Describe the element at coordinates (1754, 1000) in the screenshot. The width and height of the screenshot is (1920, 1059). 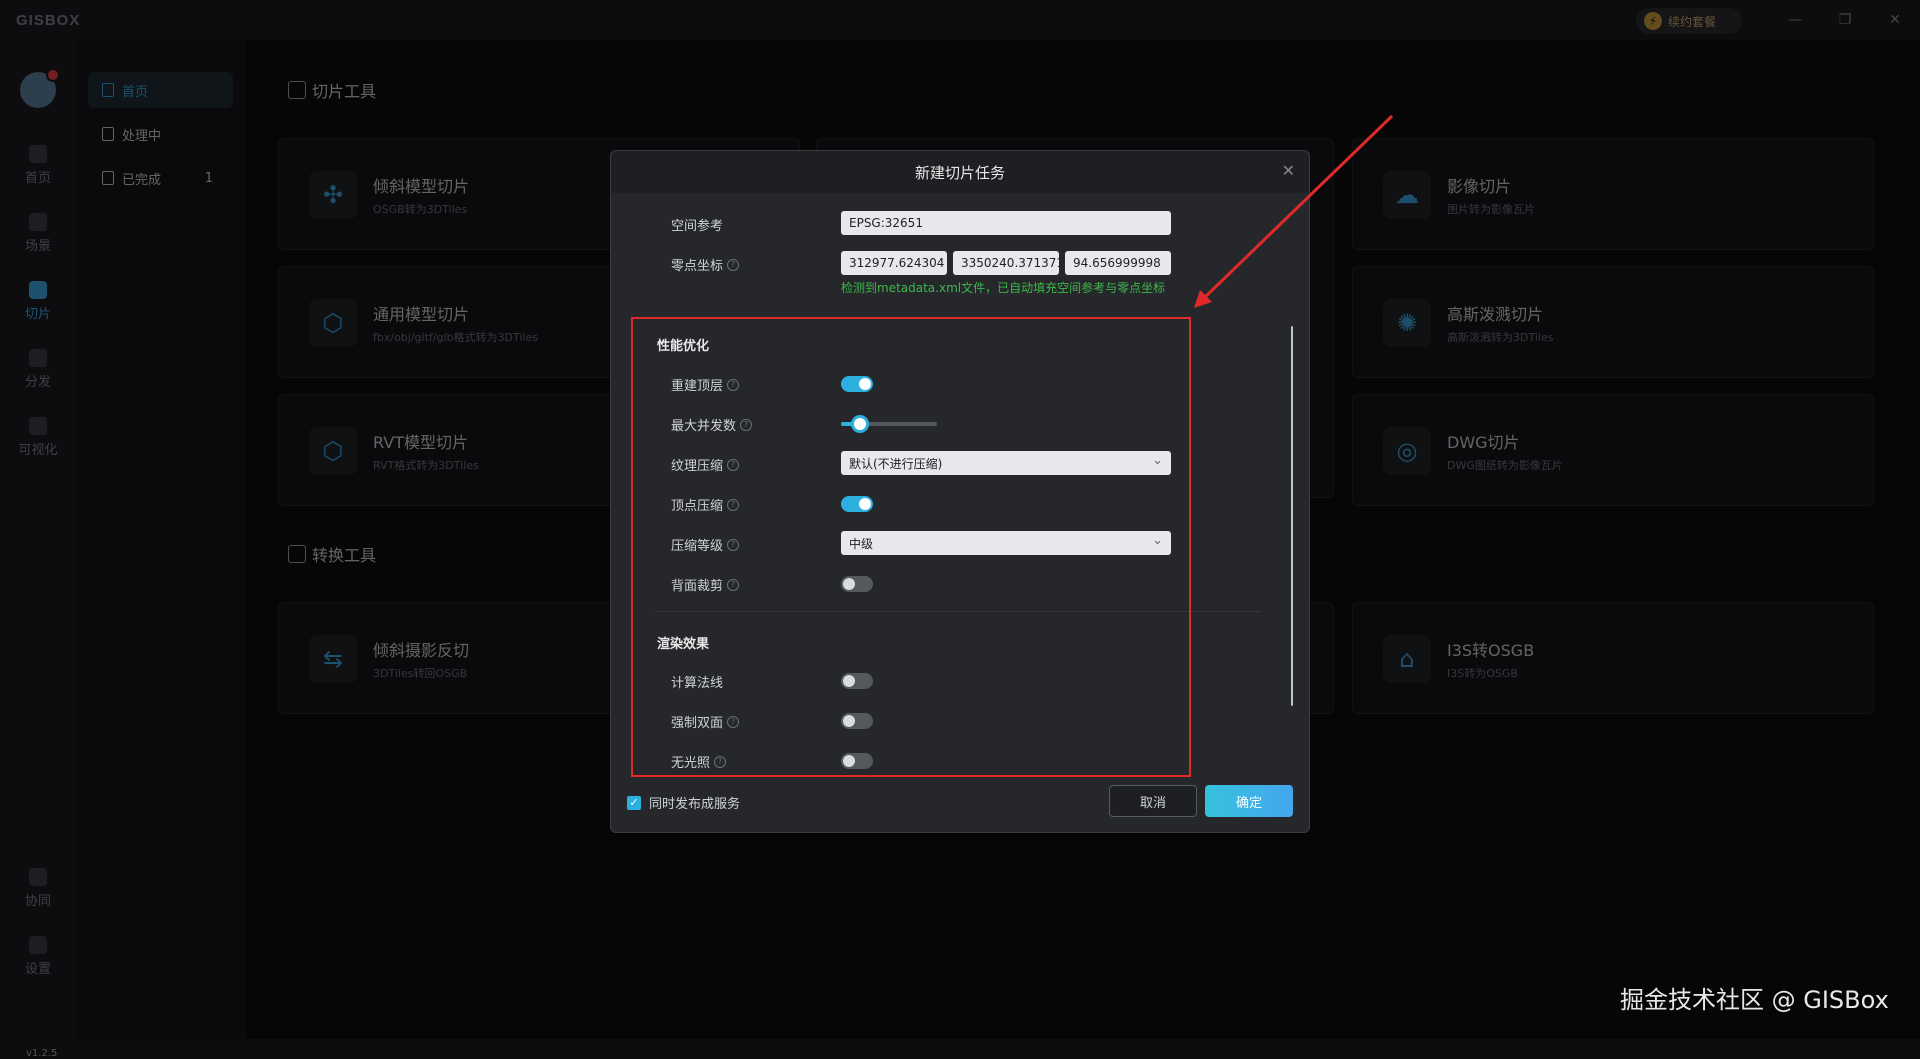
I see `watermark: 掘金技术社区 @ GISBox` at that location.